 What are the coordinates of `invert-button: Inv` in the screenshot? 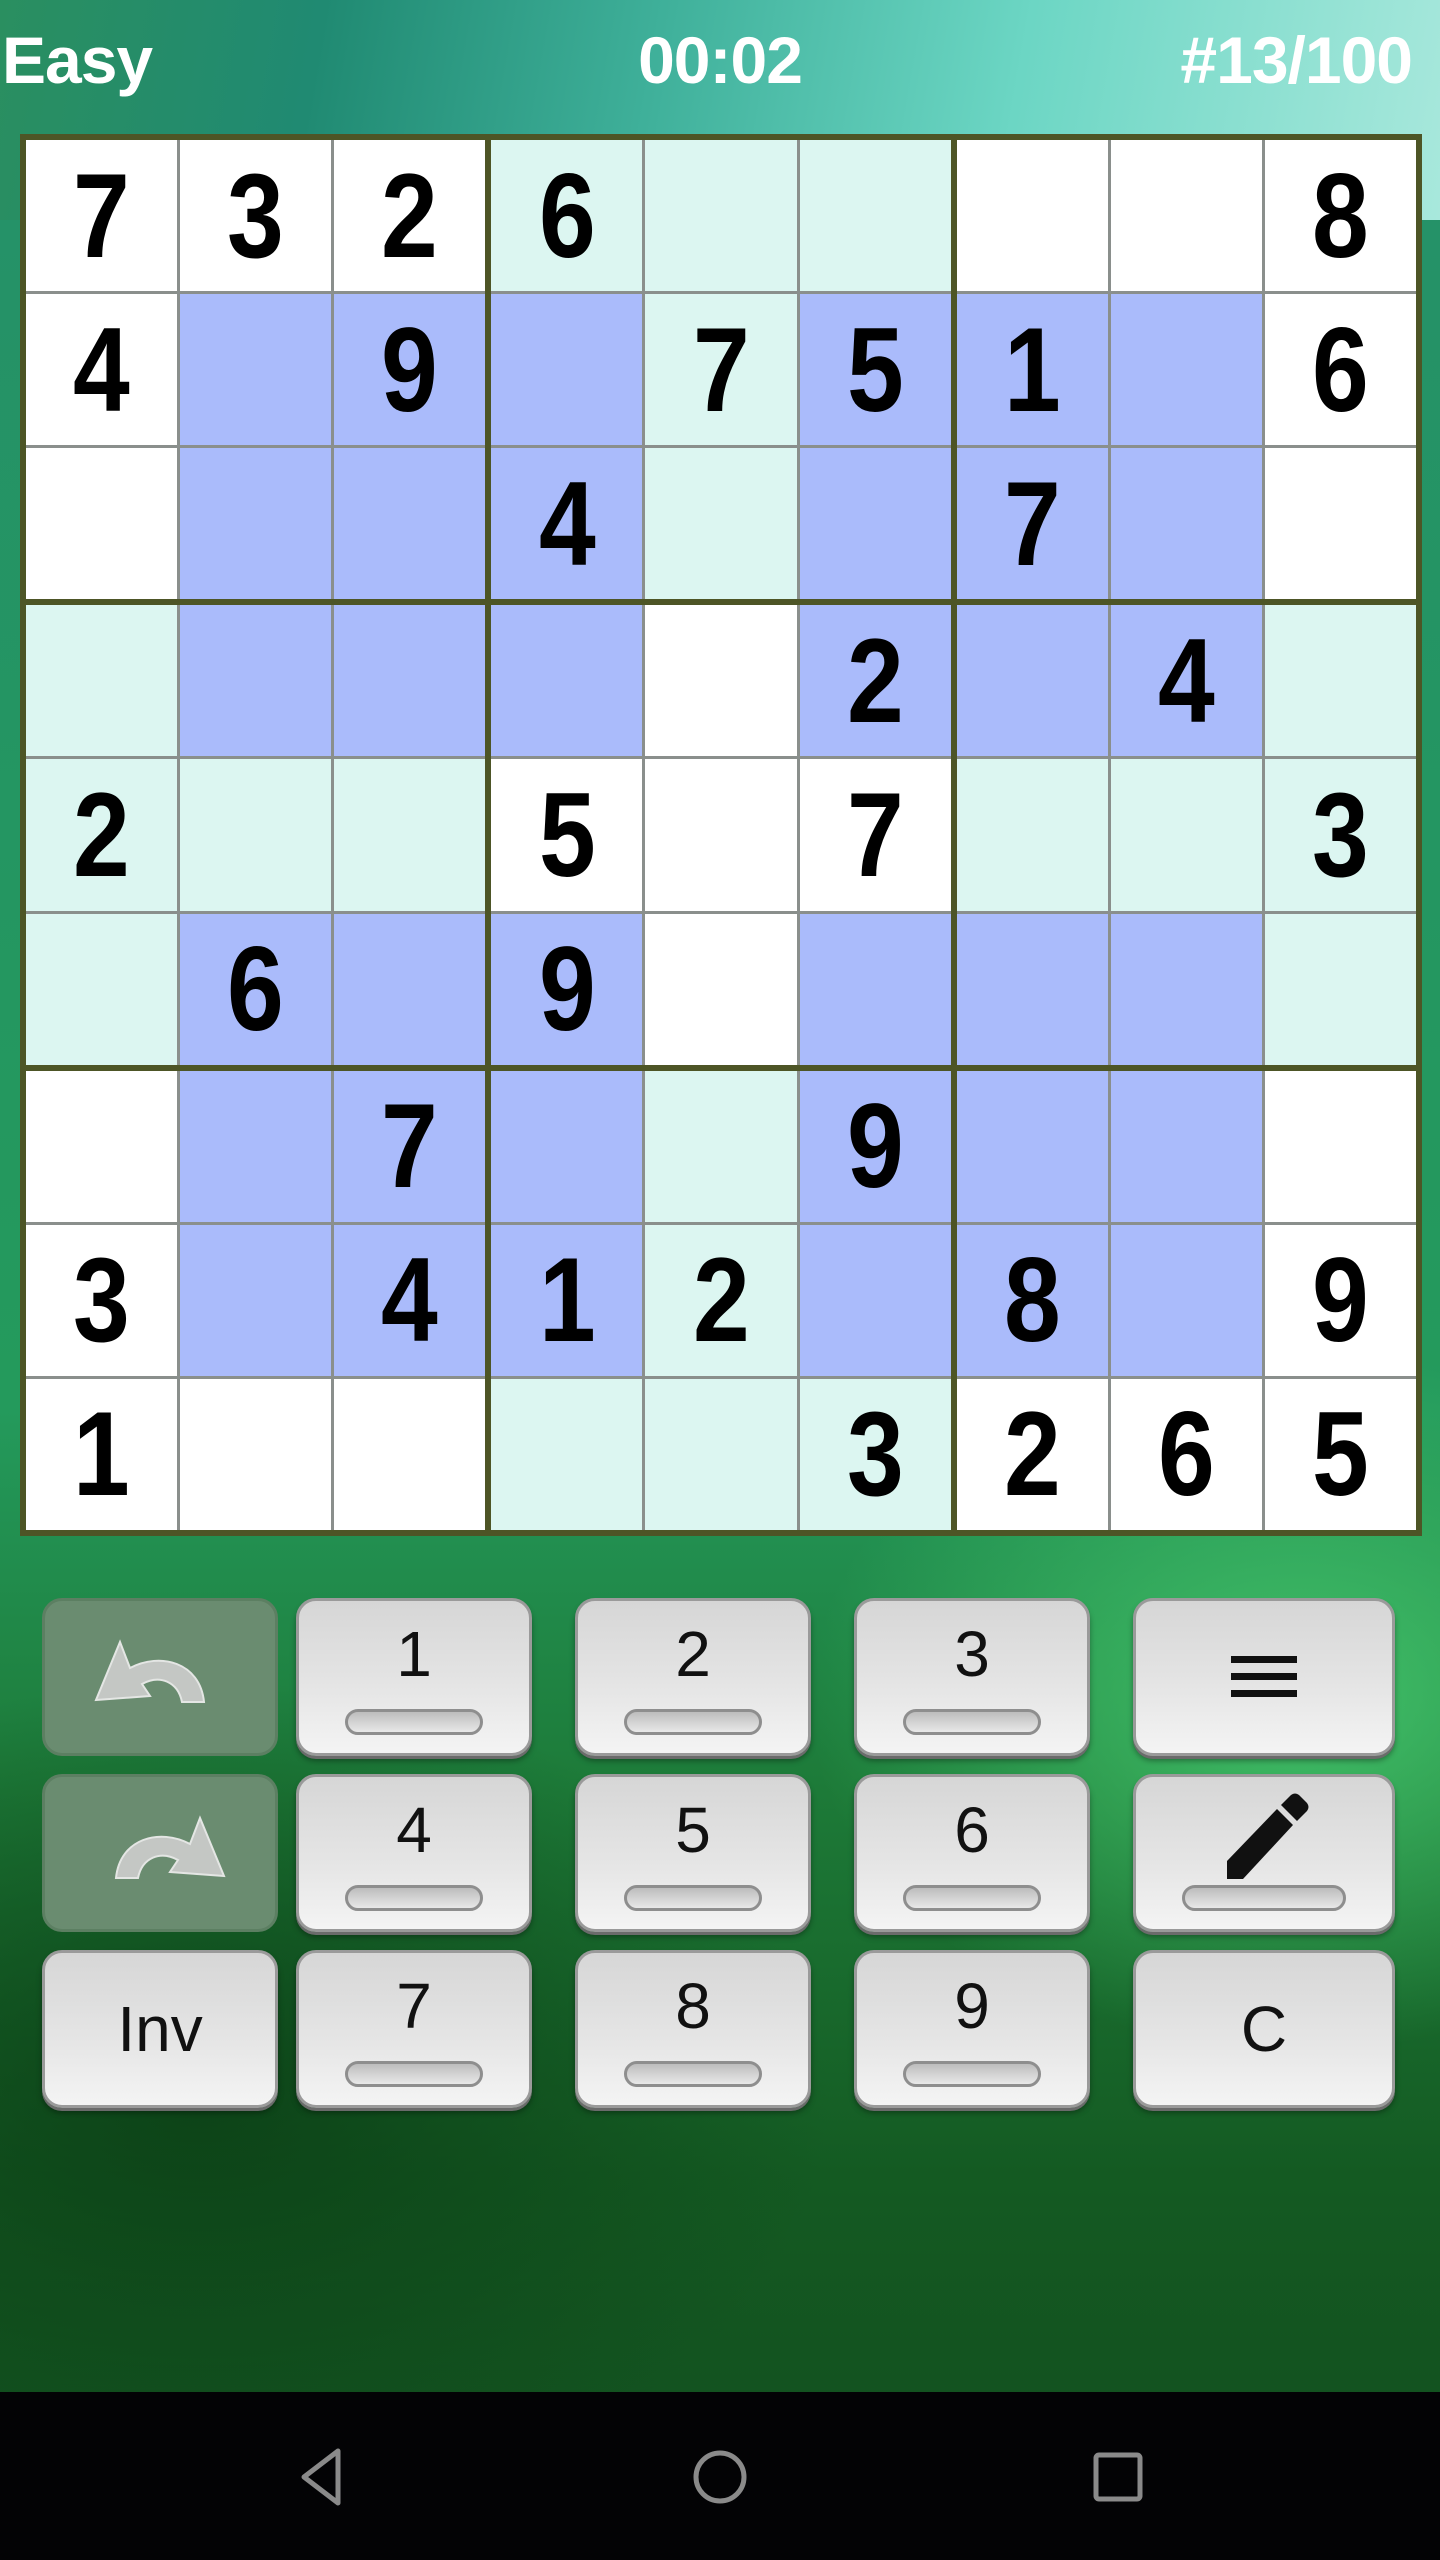 It's located at (160, 2029).